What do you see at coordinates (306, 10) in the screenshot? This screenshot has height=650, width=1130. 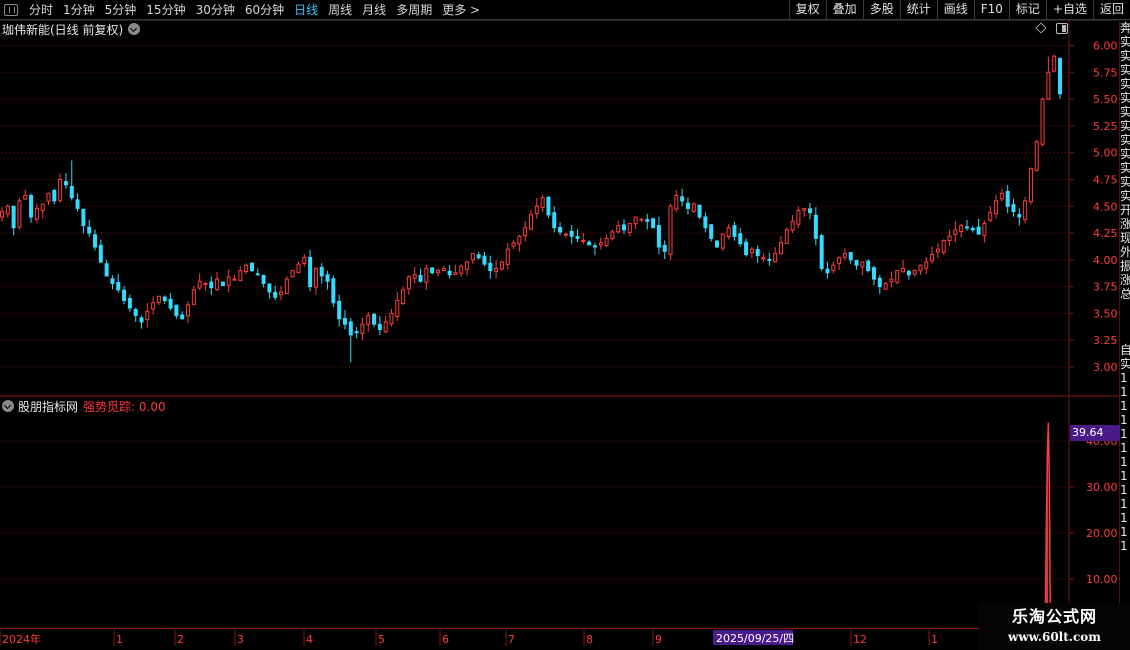 I see `period-tab-6: 日线` at bounding box center [306, 10].